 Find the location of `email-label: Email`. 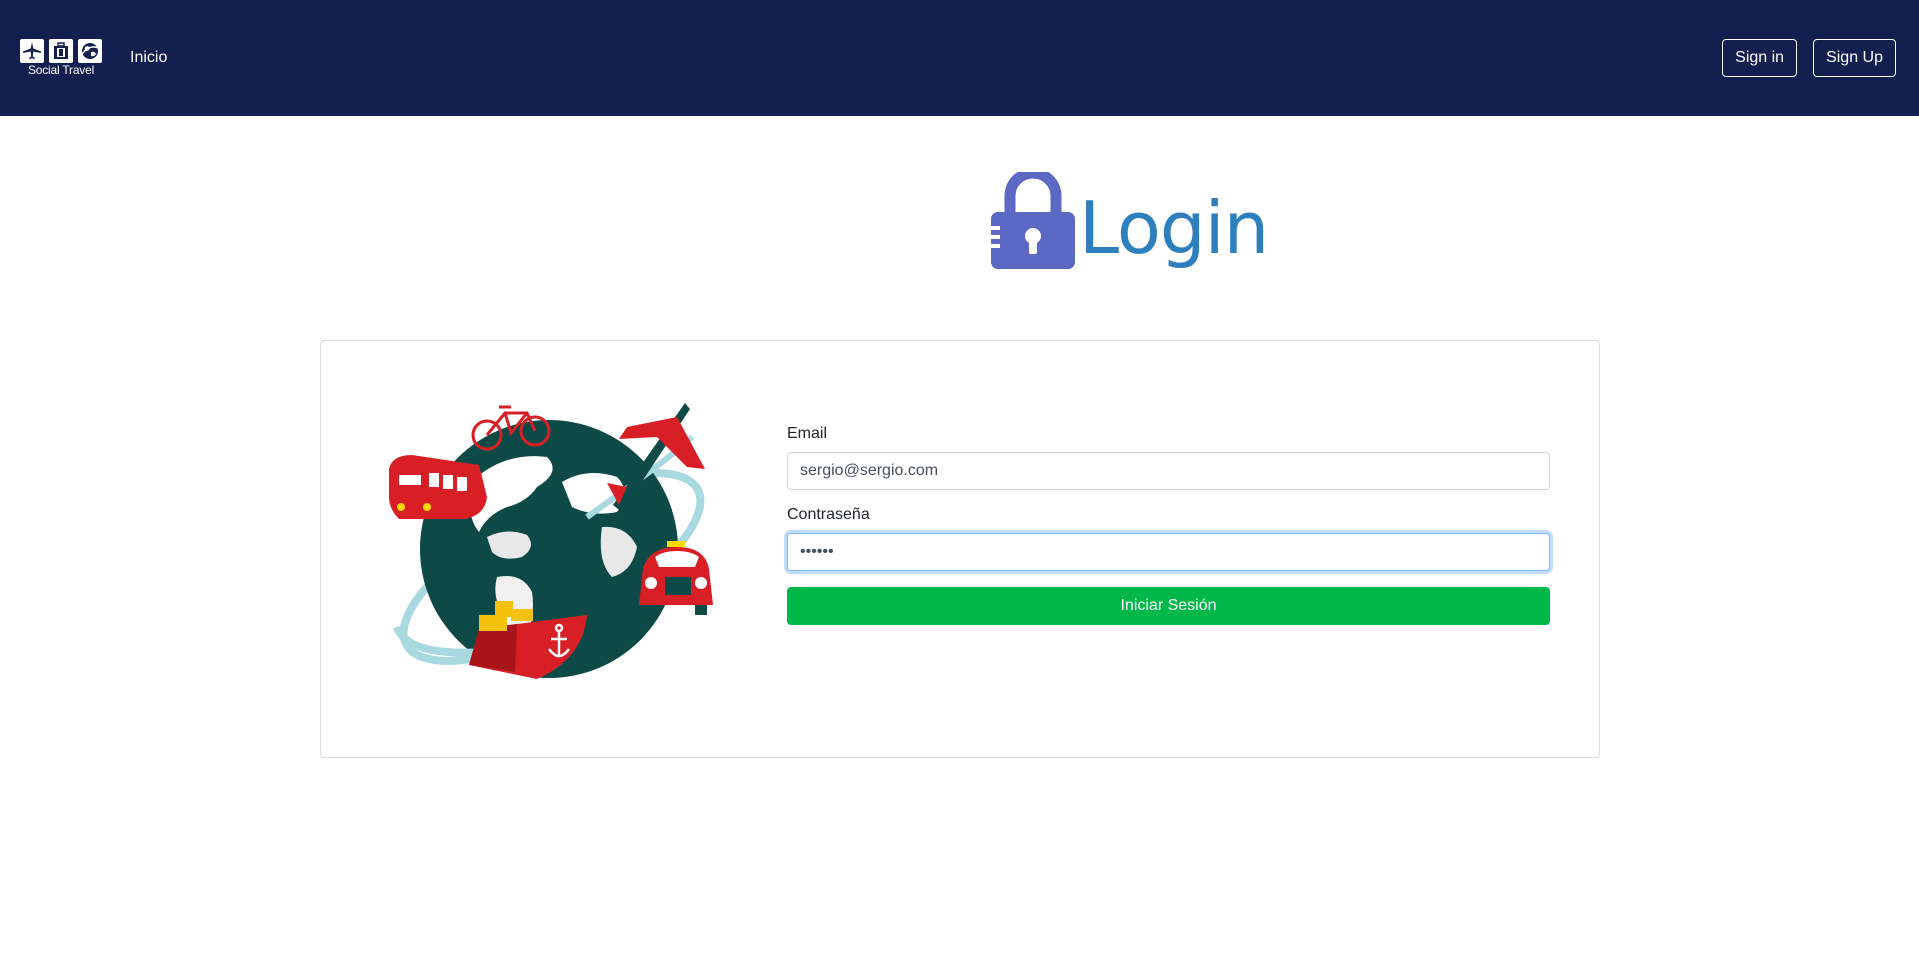

email-label: Email is located at coordinates (807, 433).